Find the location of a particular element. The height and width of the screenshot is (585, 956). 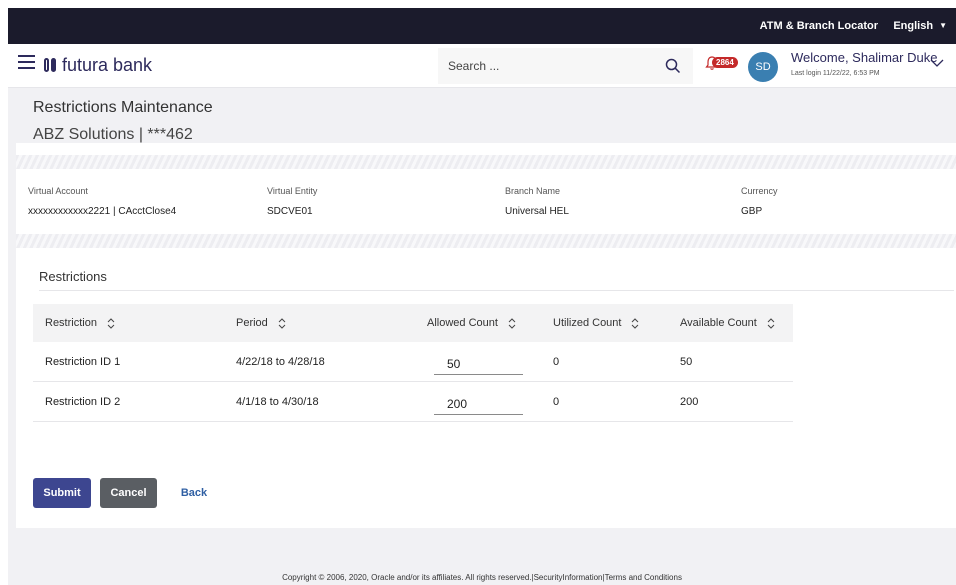

chevron-down-icon is located at coordinates (937, 63).